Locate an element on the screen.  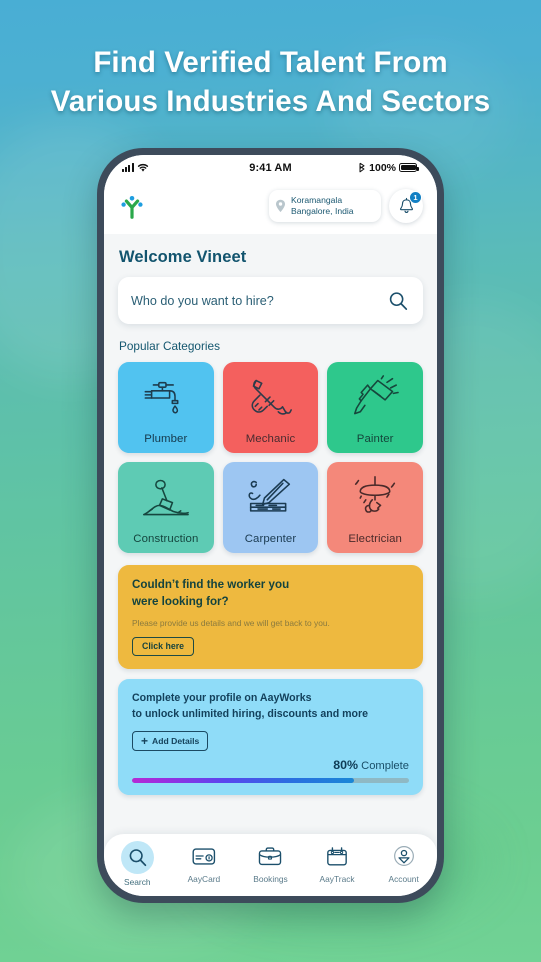
add-details-button: + Add Details is located at coordinates (170, 740).